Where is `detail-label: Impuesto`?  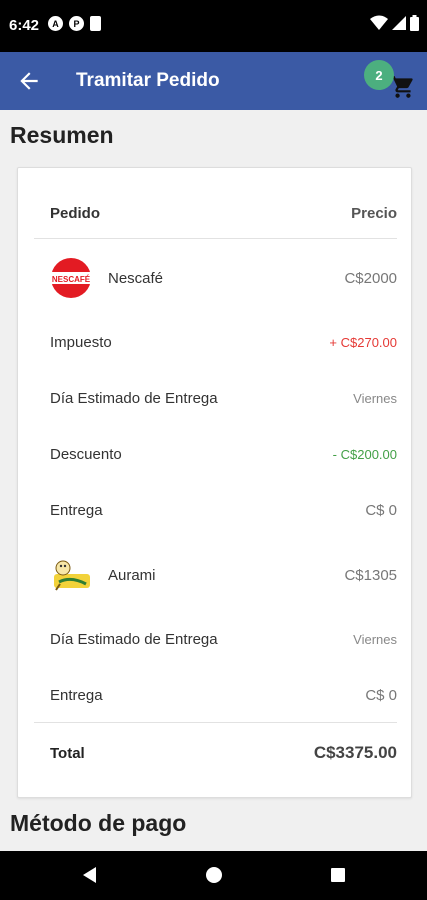 detail-label: Impuesto is located at coordinates (81, 342).